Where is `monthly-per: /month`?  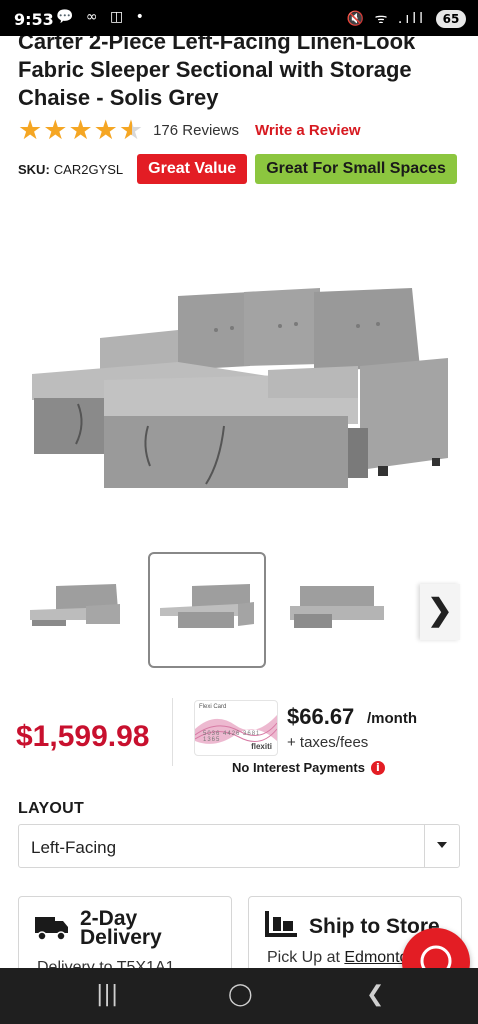 monthly-per: /month is located at coordinates (392, 718).